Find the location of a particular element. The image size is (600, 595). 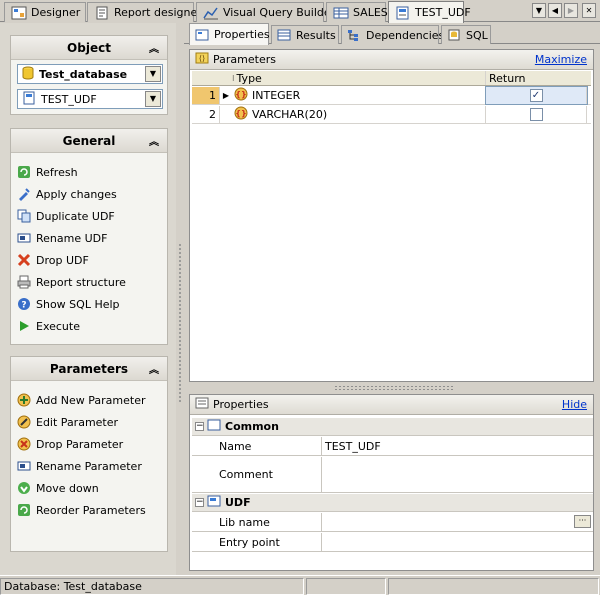

table-icon is located at coordinates (341, 13).